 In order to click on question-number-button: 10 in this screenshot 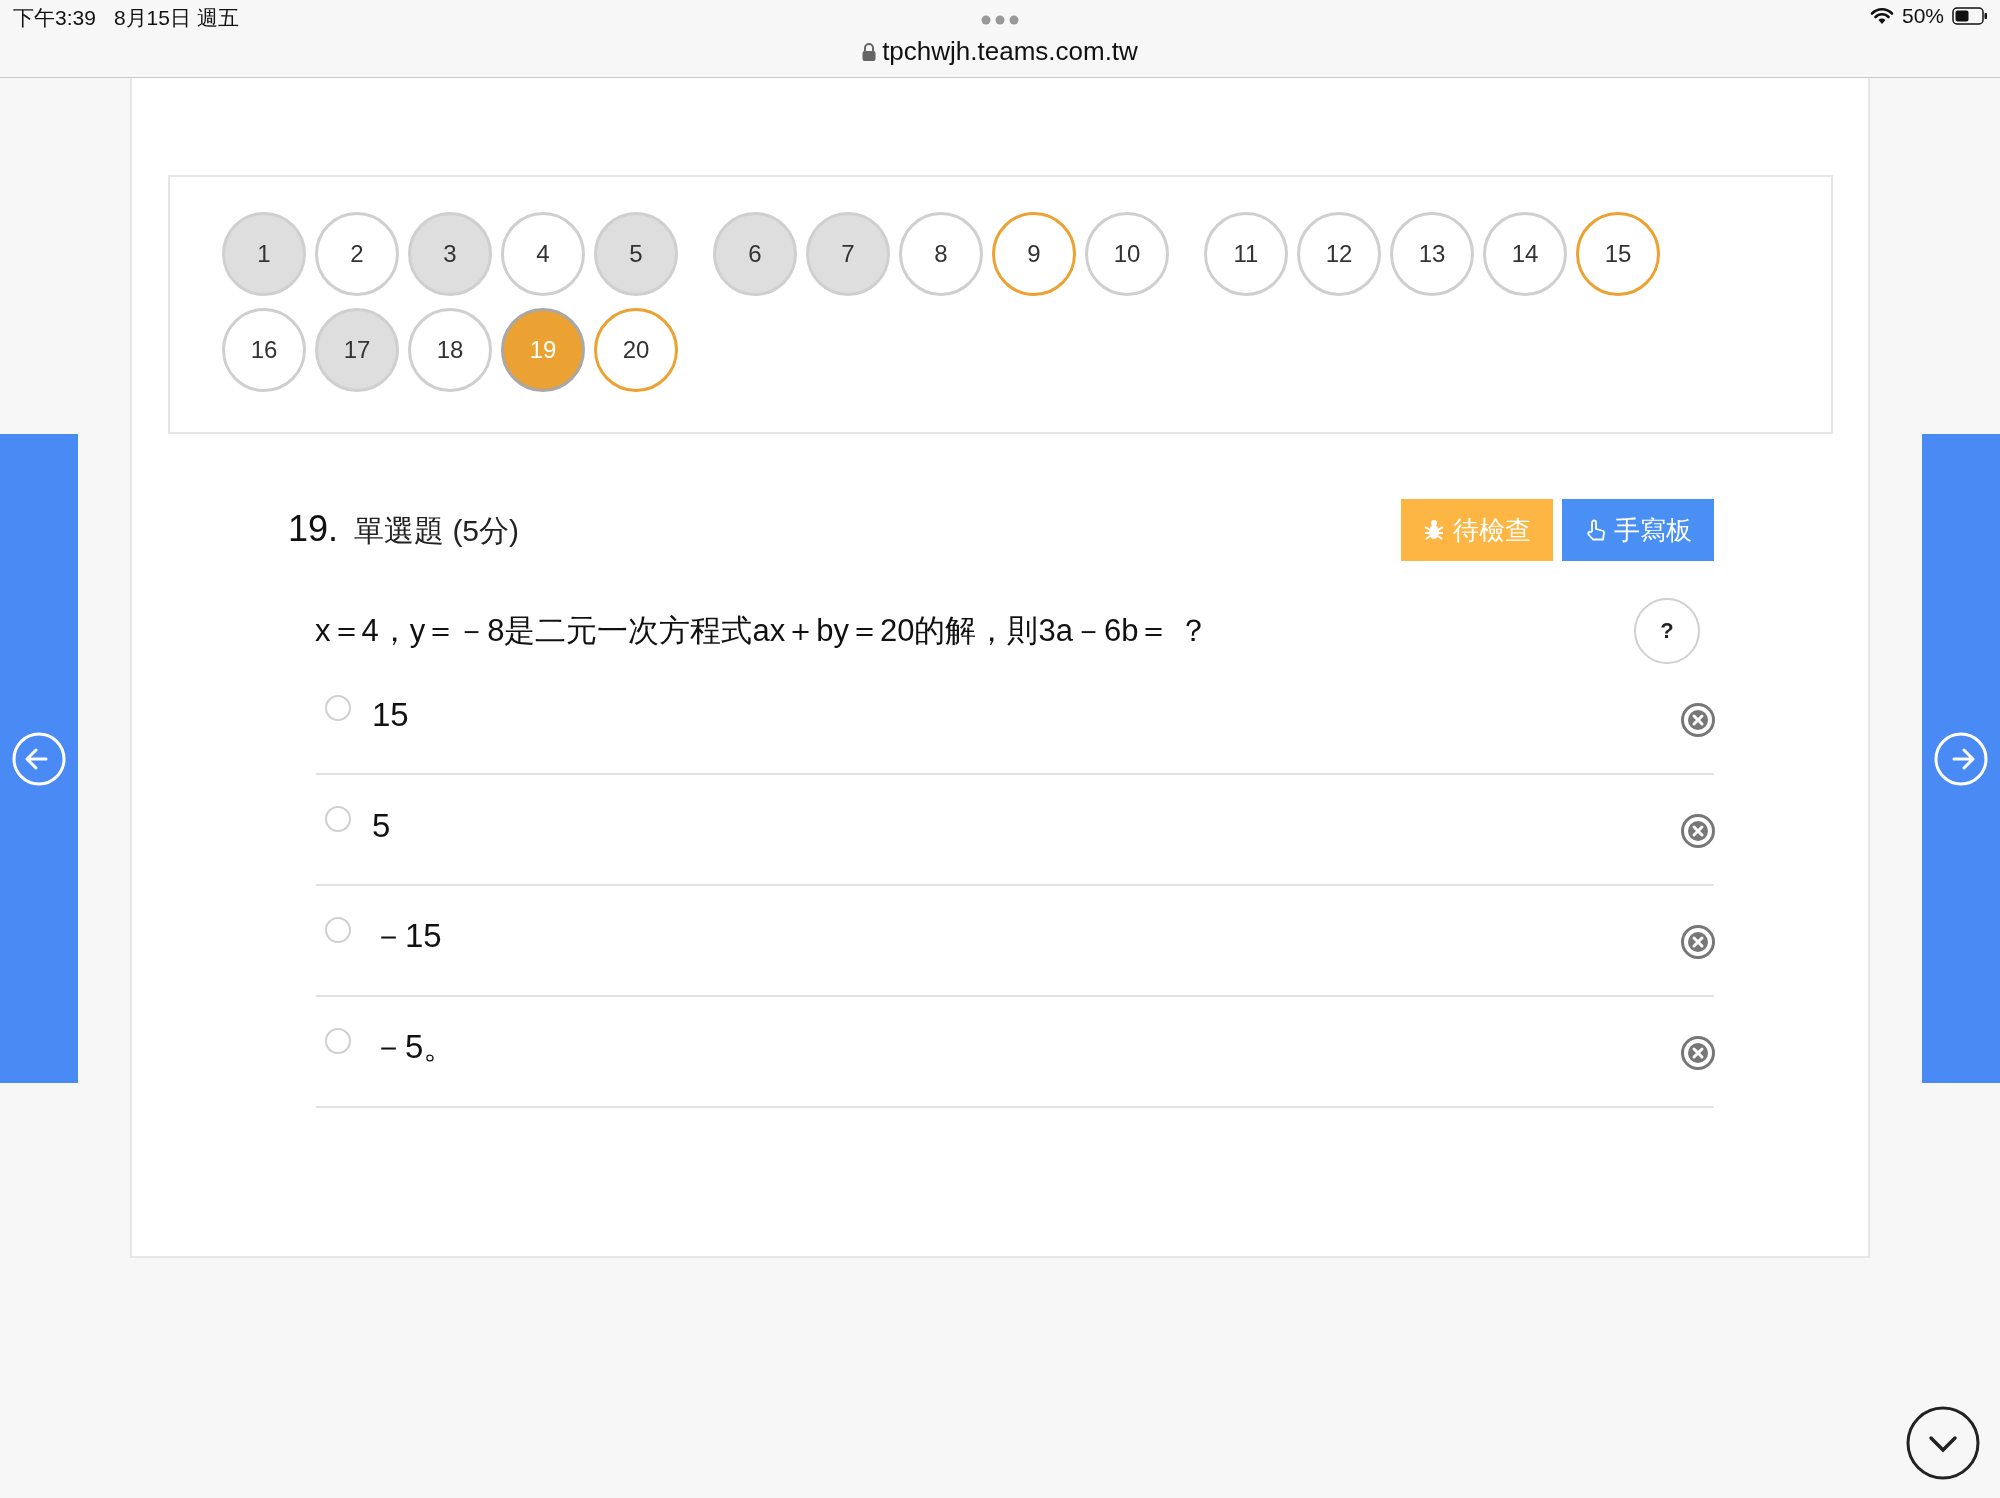, I will do `click(1127, 254)`.